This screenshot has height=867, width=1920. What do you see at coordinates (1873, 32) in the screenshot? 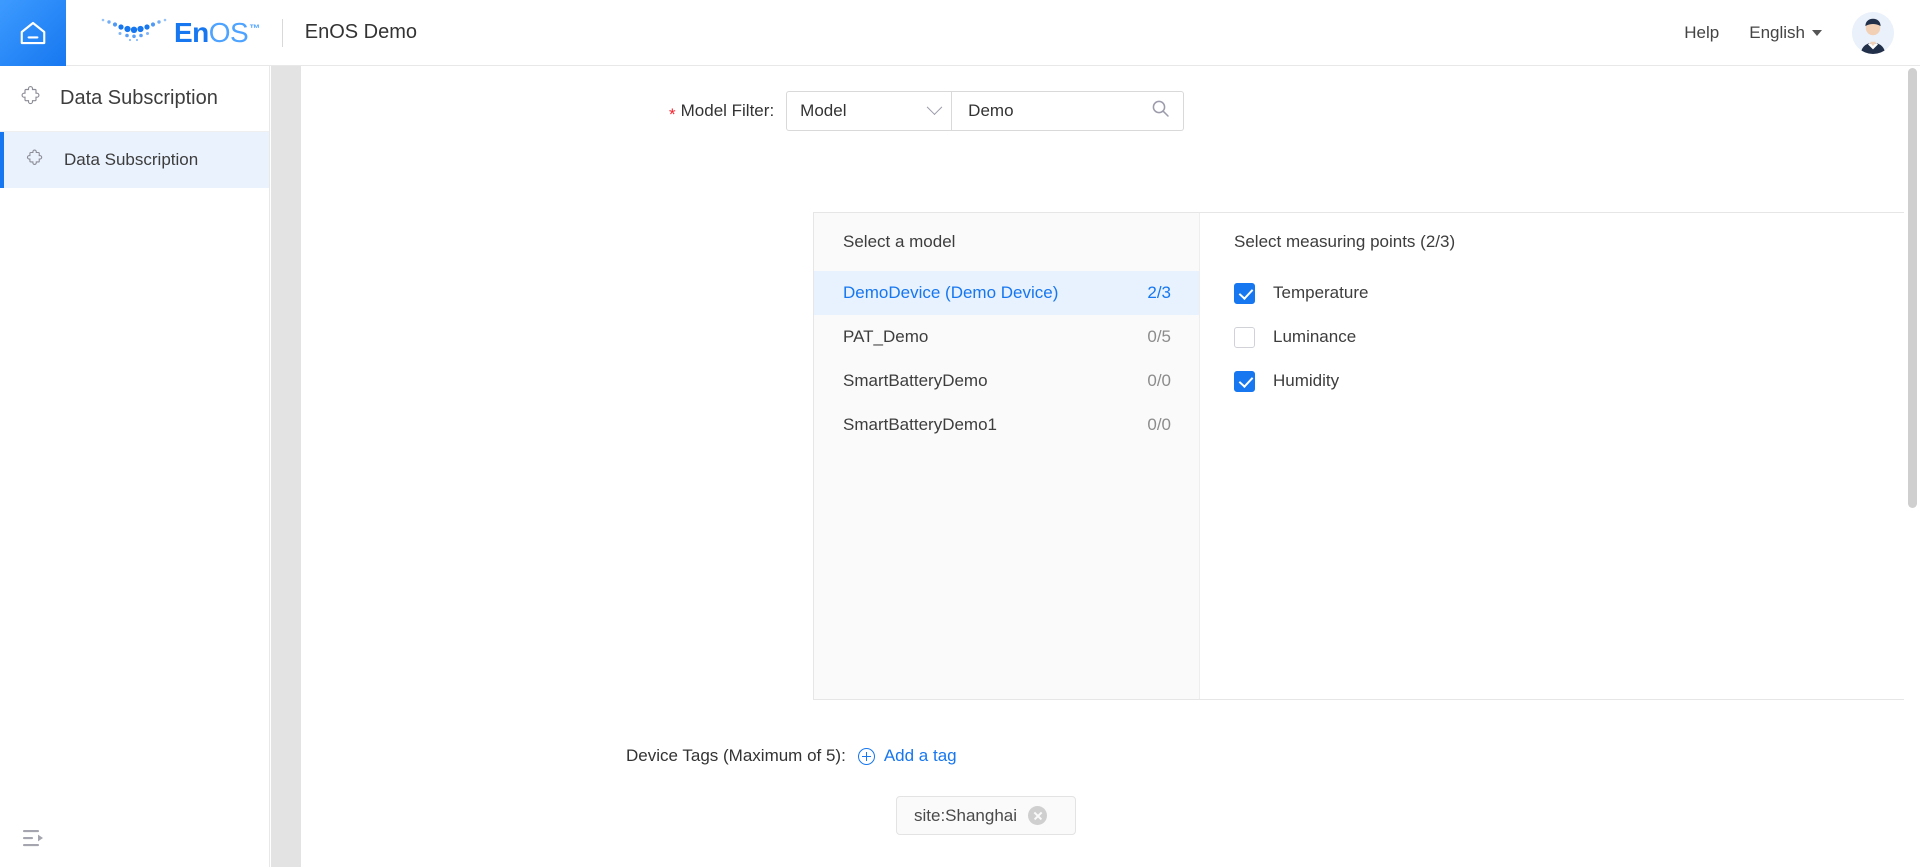
I see `avatar` at bounding box center [1873, 32].